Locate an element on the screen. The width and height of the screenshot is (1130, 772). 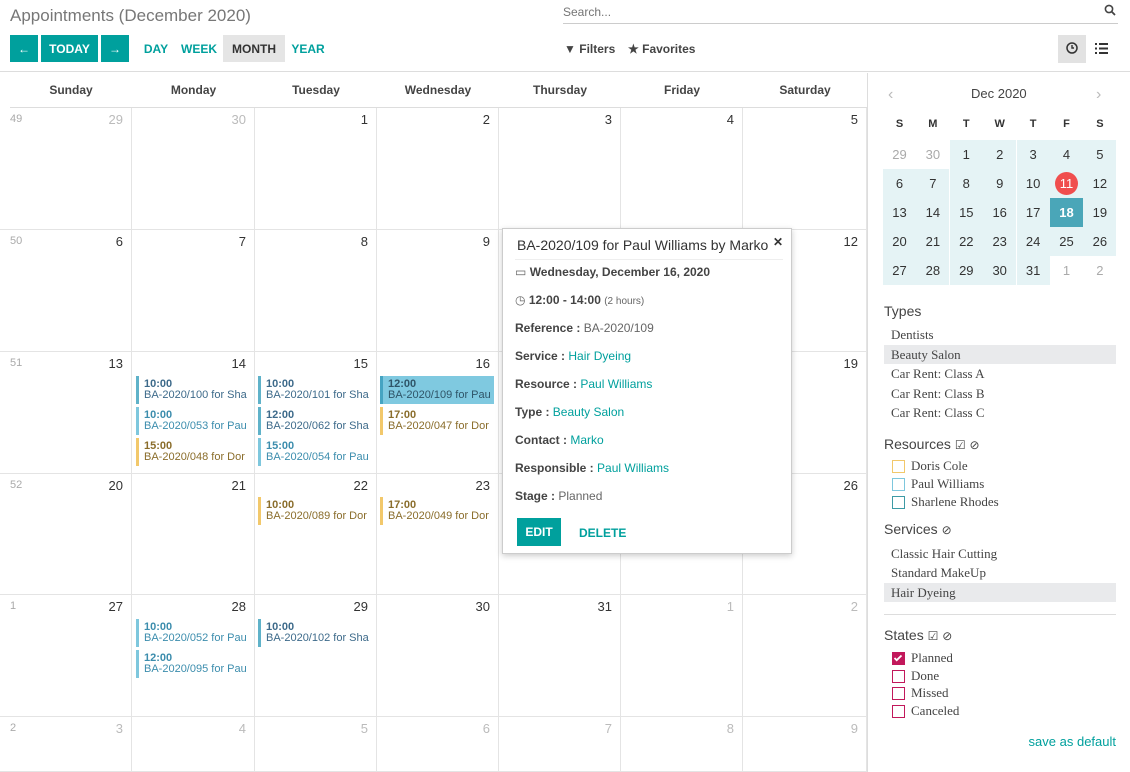
mini-day: 7 is located at coordinates (933, 183).